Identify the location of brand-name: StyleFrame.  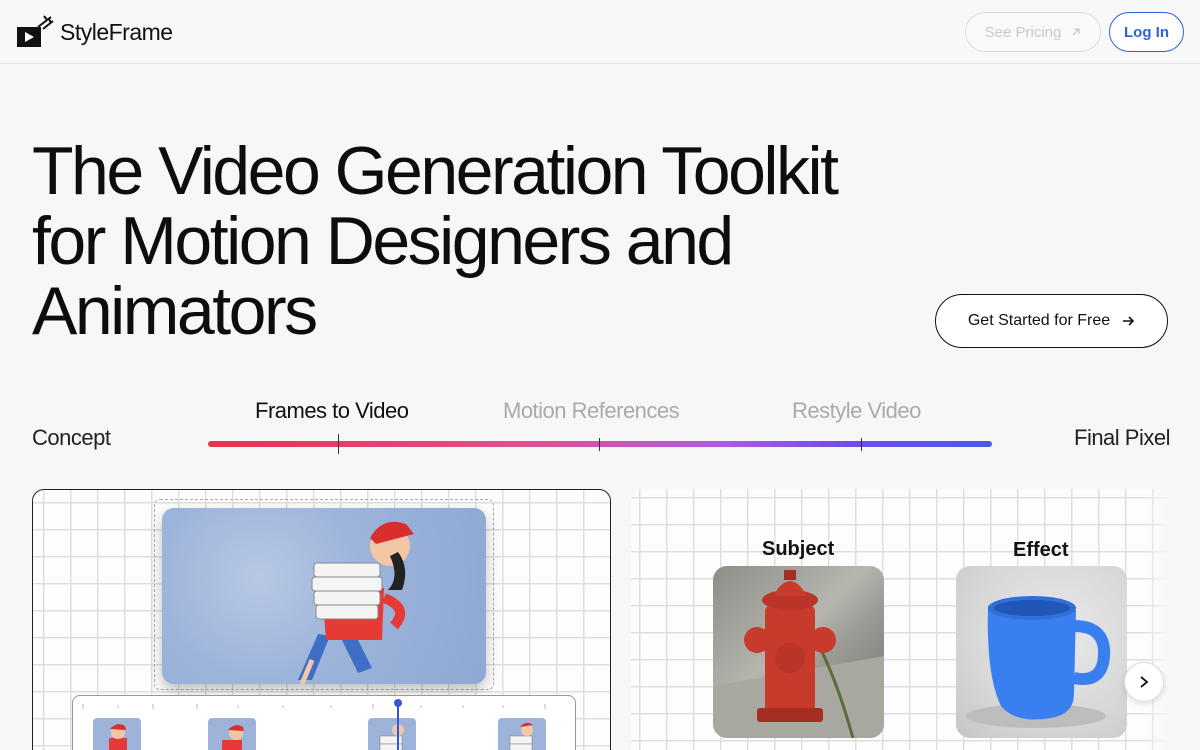
(116, 31).